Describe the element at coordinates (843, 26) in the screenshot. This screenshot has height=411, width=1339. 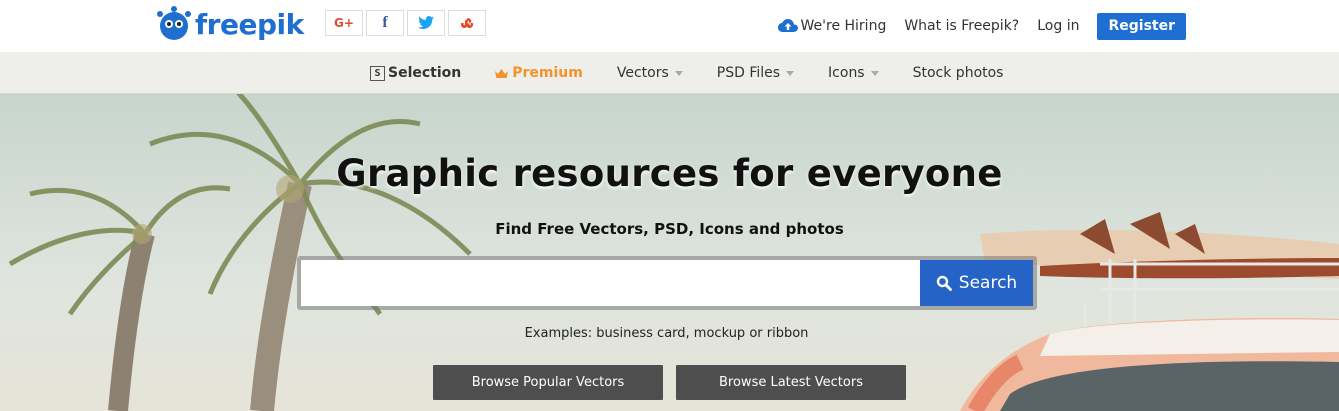
I see `hiring-label: We're Hiring` at that location.